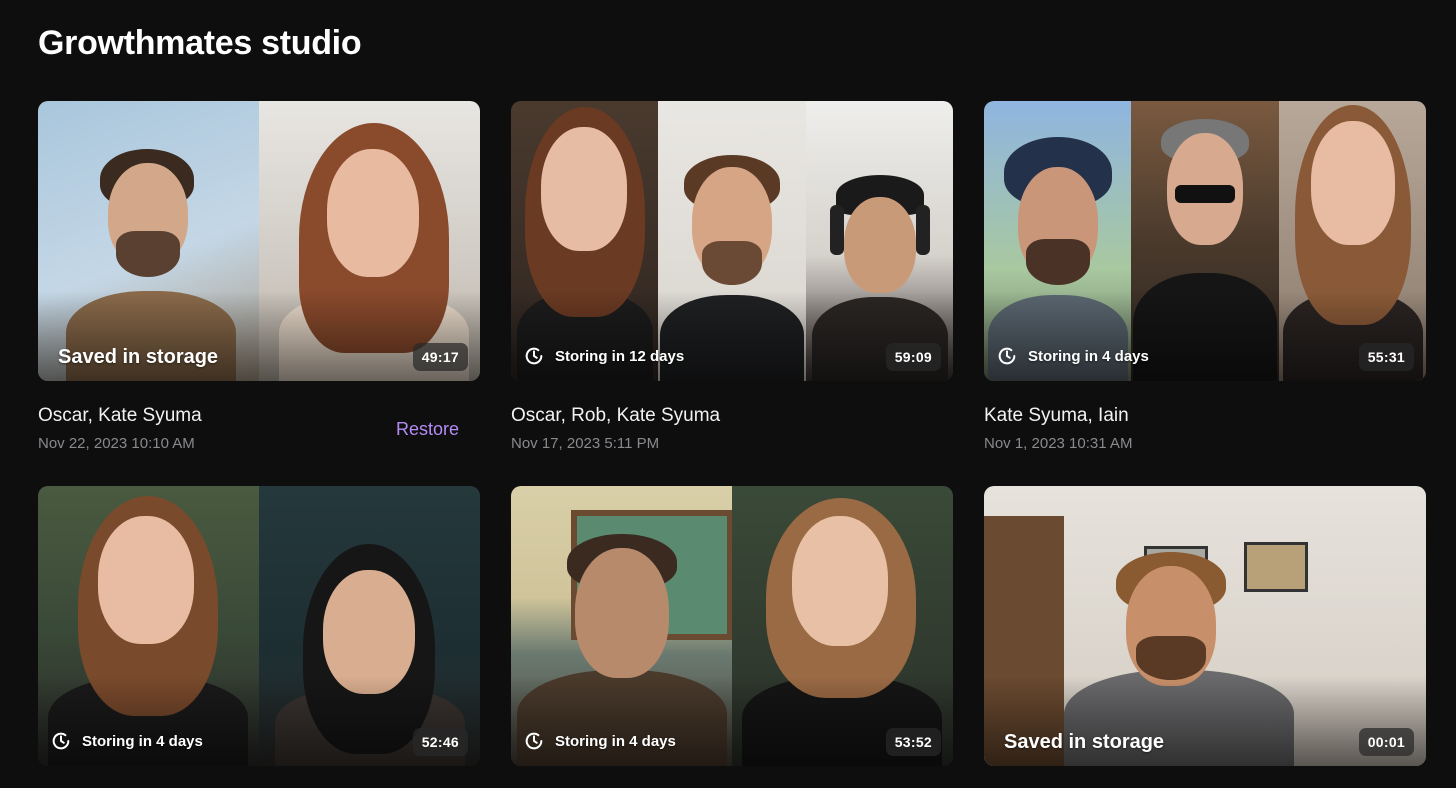 This screenshot has height=788, width=1456. Describe the element at coordinates (1205, 424) in the screenshot. I see `recording-meta: Kate Syuma, Iain Nov 1, 2023 10:31 AM` at that location.